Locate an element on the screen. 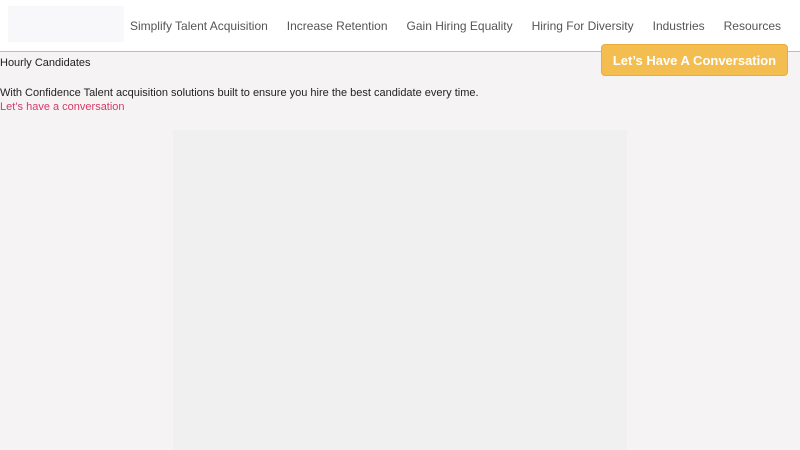 The width and height of the screenshot is (800, 450). conversation-link: Let’s have a conversation is located at coordinates (62, 107).